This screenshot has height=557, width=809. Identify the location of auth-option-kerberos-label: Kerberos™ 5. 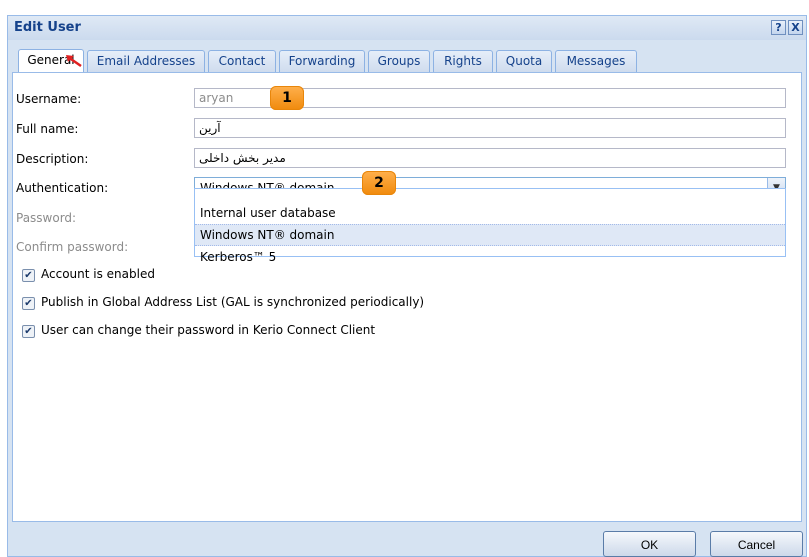
(238, 257).